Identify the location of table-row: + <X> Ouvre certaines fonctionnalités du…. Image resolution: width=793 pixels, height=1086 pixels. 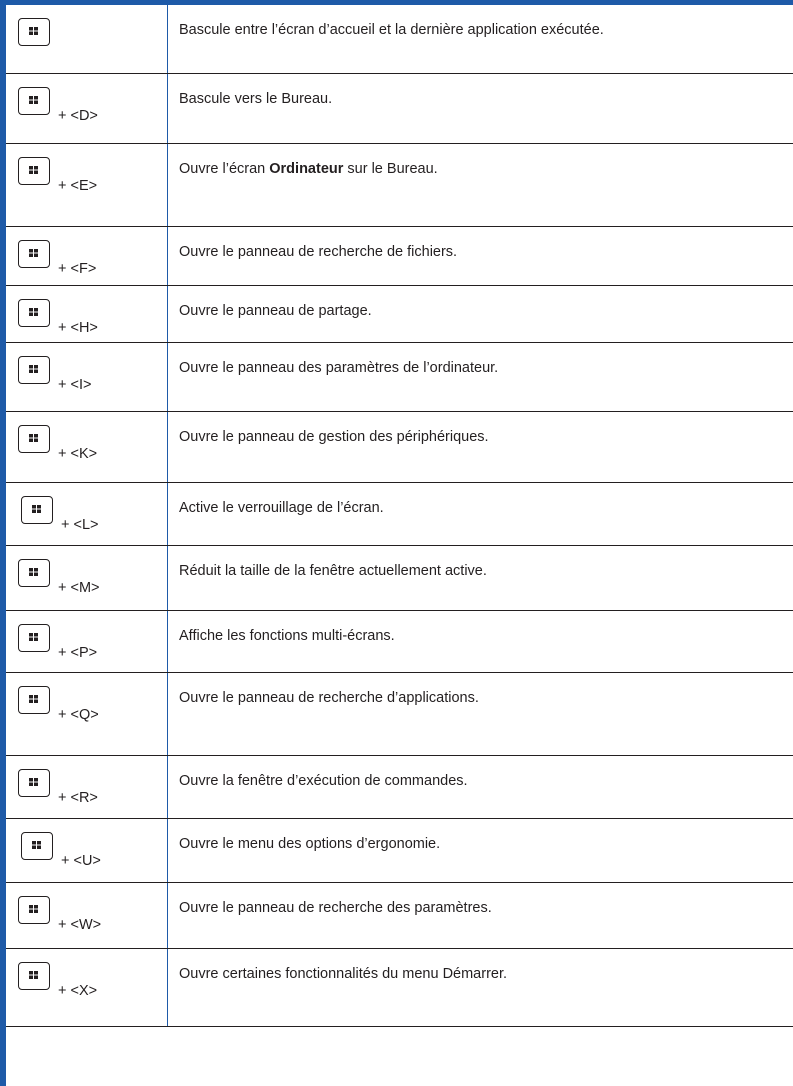
(399, 987).